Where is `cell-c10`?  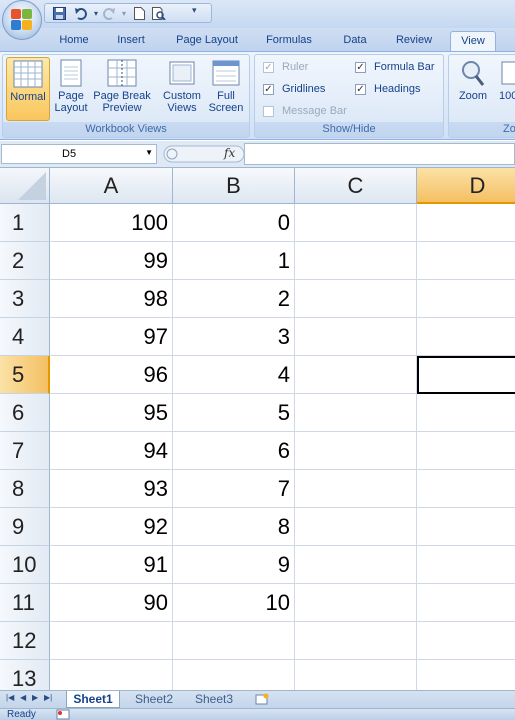
cell-c10 is located at coordinates (356, 565).